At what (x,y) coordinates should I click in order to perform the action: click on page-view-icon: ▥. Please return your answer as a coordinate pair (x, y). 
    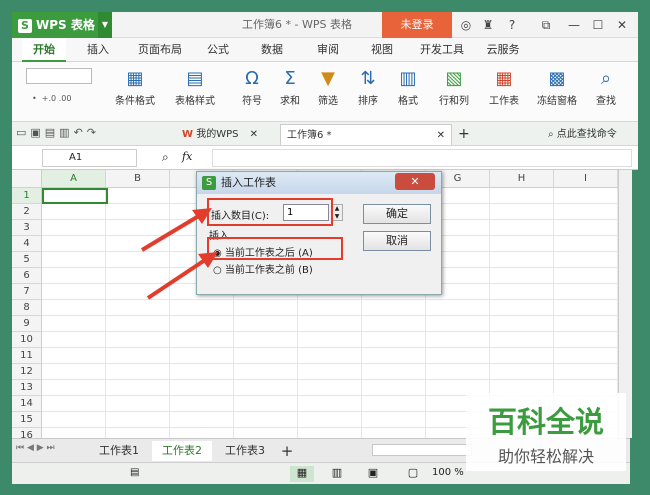
    Looking at the image, I should click on (337, 474).